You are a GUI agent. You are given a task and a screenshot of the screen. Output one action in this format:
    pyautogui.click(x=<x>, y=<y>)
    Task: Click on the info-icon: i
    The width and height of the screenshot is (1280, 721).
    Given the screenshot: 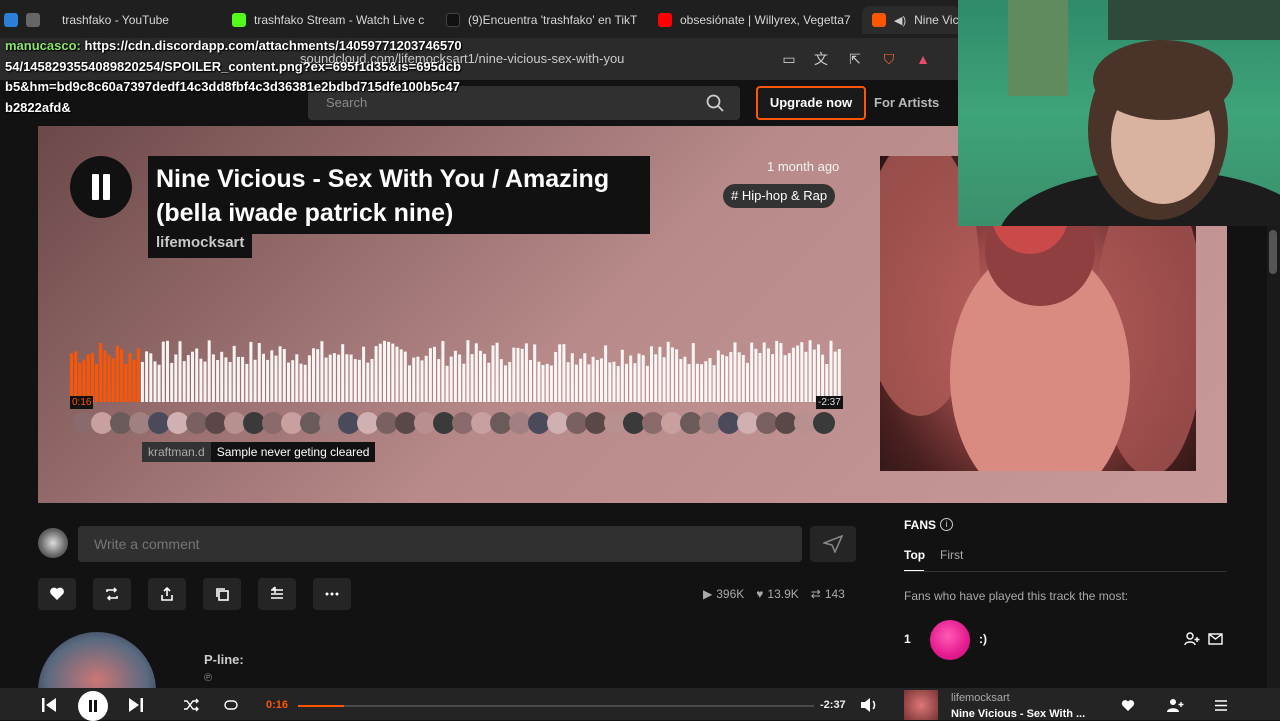 What is the action you would take?
    pyautogui.click(x=946, y=524)
    